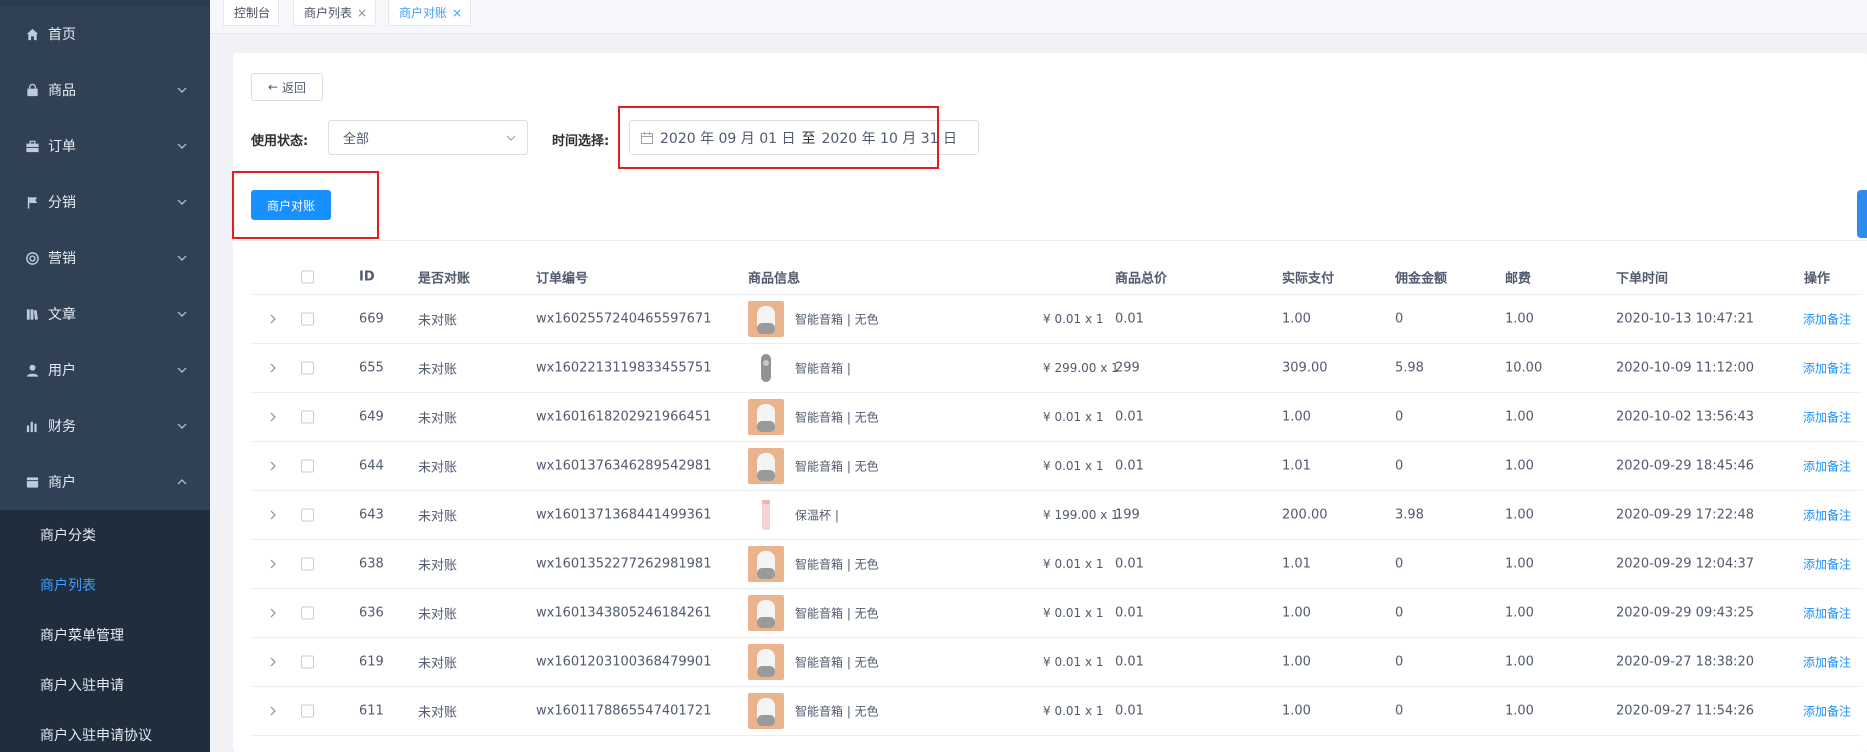 Image resolution: width=1867 pixels, height=752 pixels. I want to click on sidebar-item-label: 商户, so click(62, 483).